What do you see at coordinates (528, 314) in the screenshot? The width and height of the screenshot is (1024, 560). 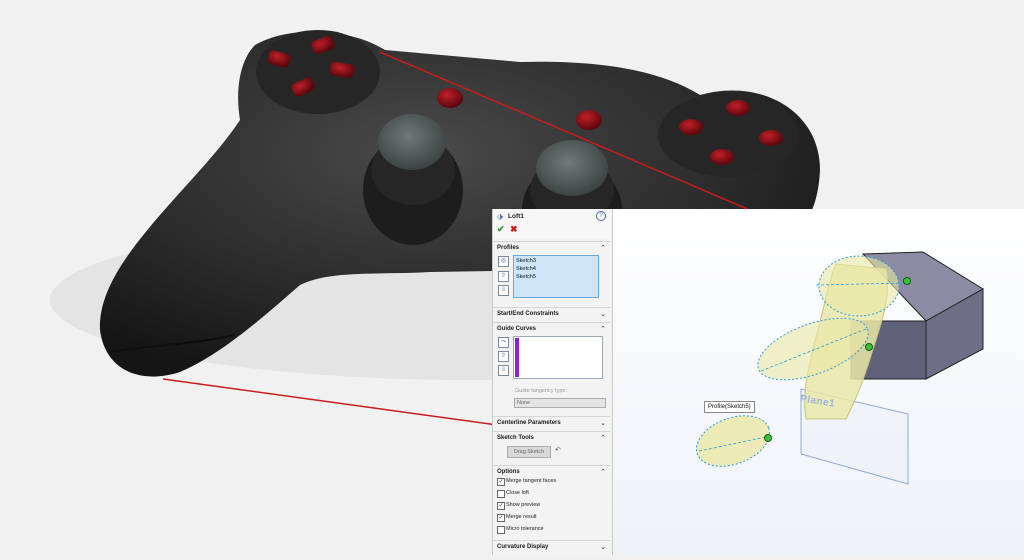 I see `section-start-end-title: Start/End Constraints` at bounding box center [528, 314].